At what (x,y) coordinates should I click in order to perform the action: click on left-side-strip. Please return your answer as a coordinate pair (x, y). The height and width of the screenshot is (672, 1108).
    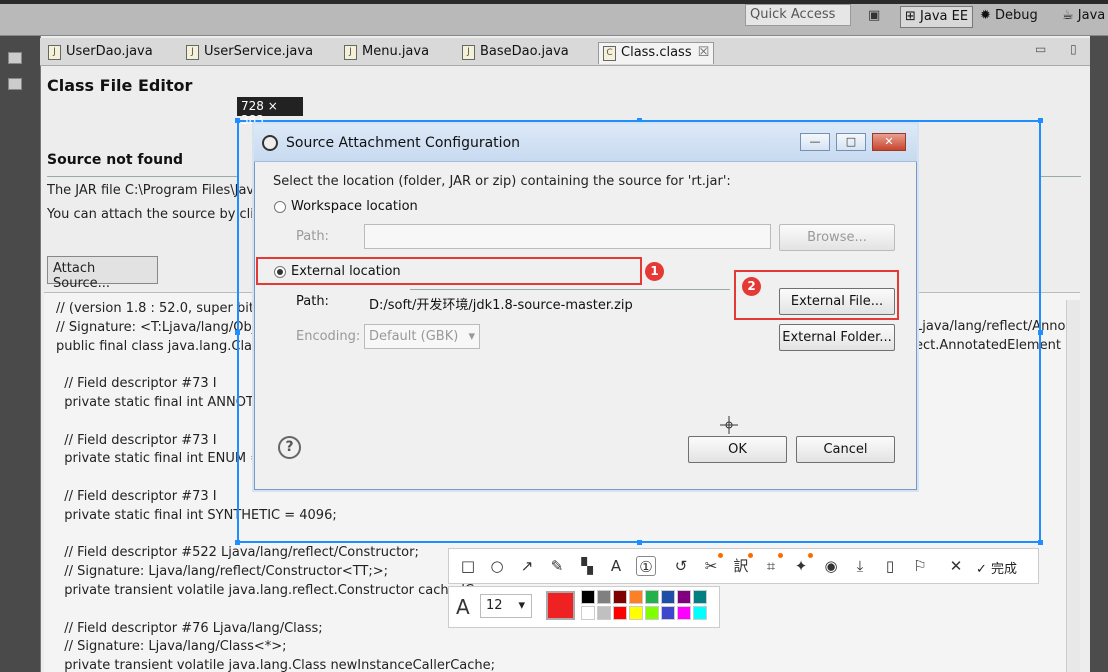
    Looking at the image, I should click on (20, 354).